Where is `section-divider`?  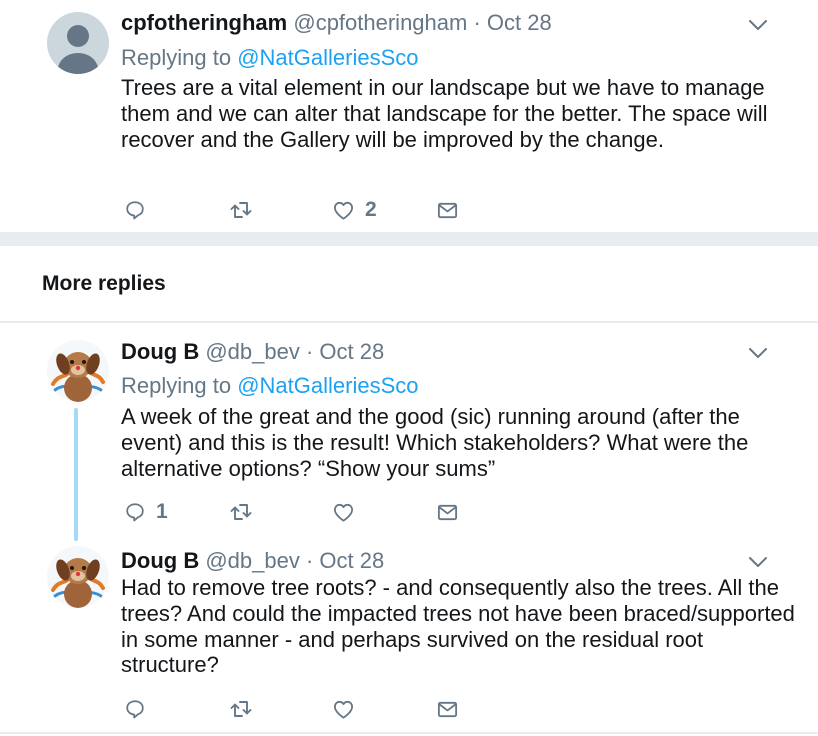
section-divider is located at coordinates (409, 239).